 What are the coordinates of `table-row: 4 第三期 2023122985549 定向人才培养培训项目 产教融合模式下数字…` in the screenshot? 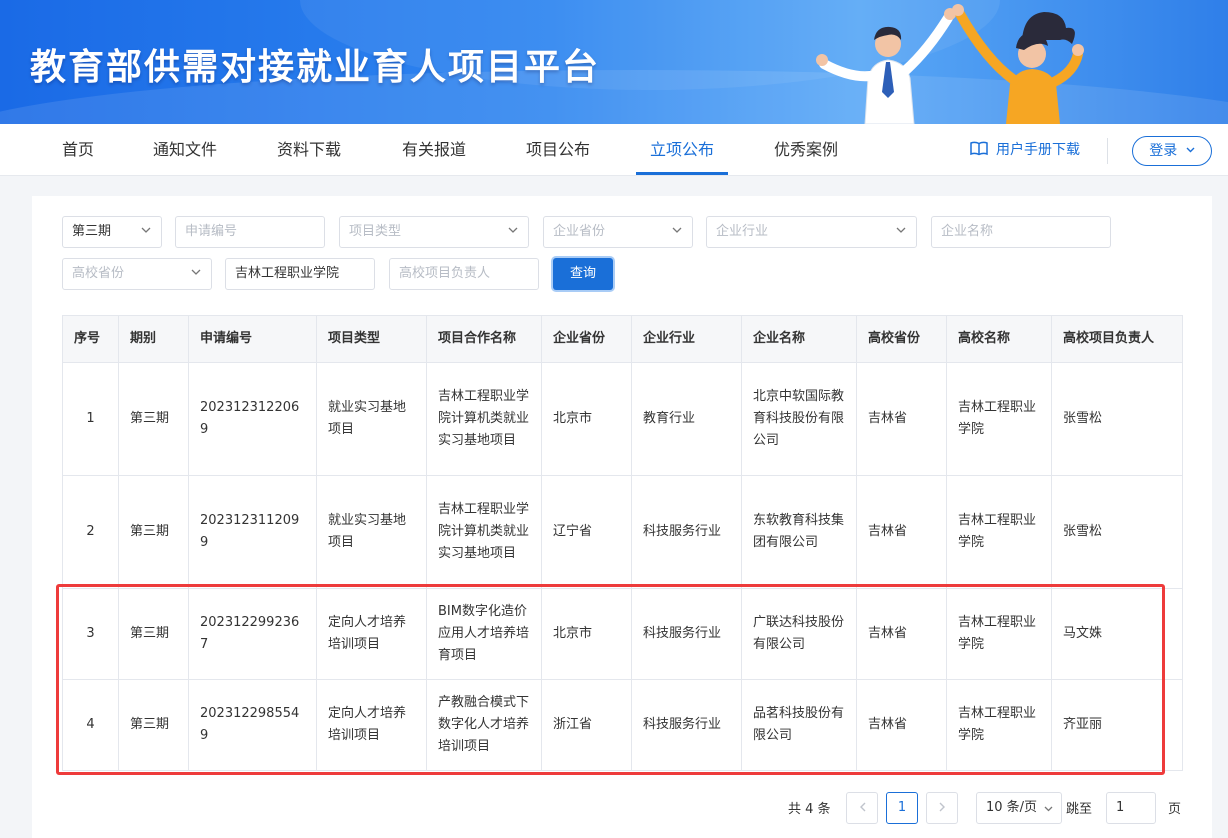 It's located at (622, 725).